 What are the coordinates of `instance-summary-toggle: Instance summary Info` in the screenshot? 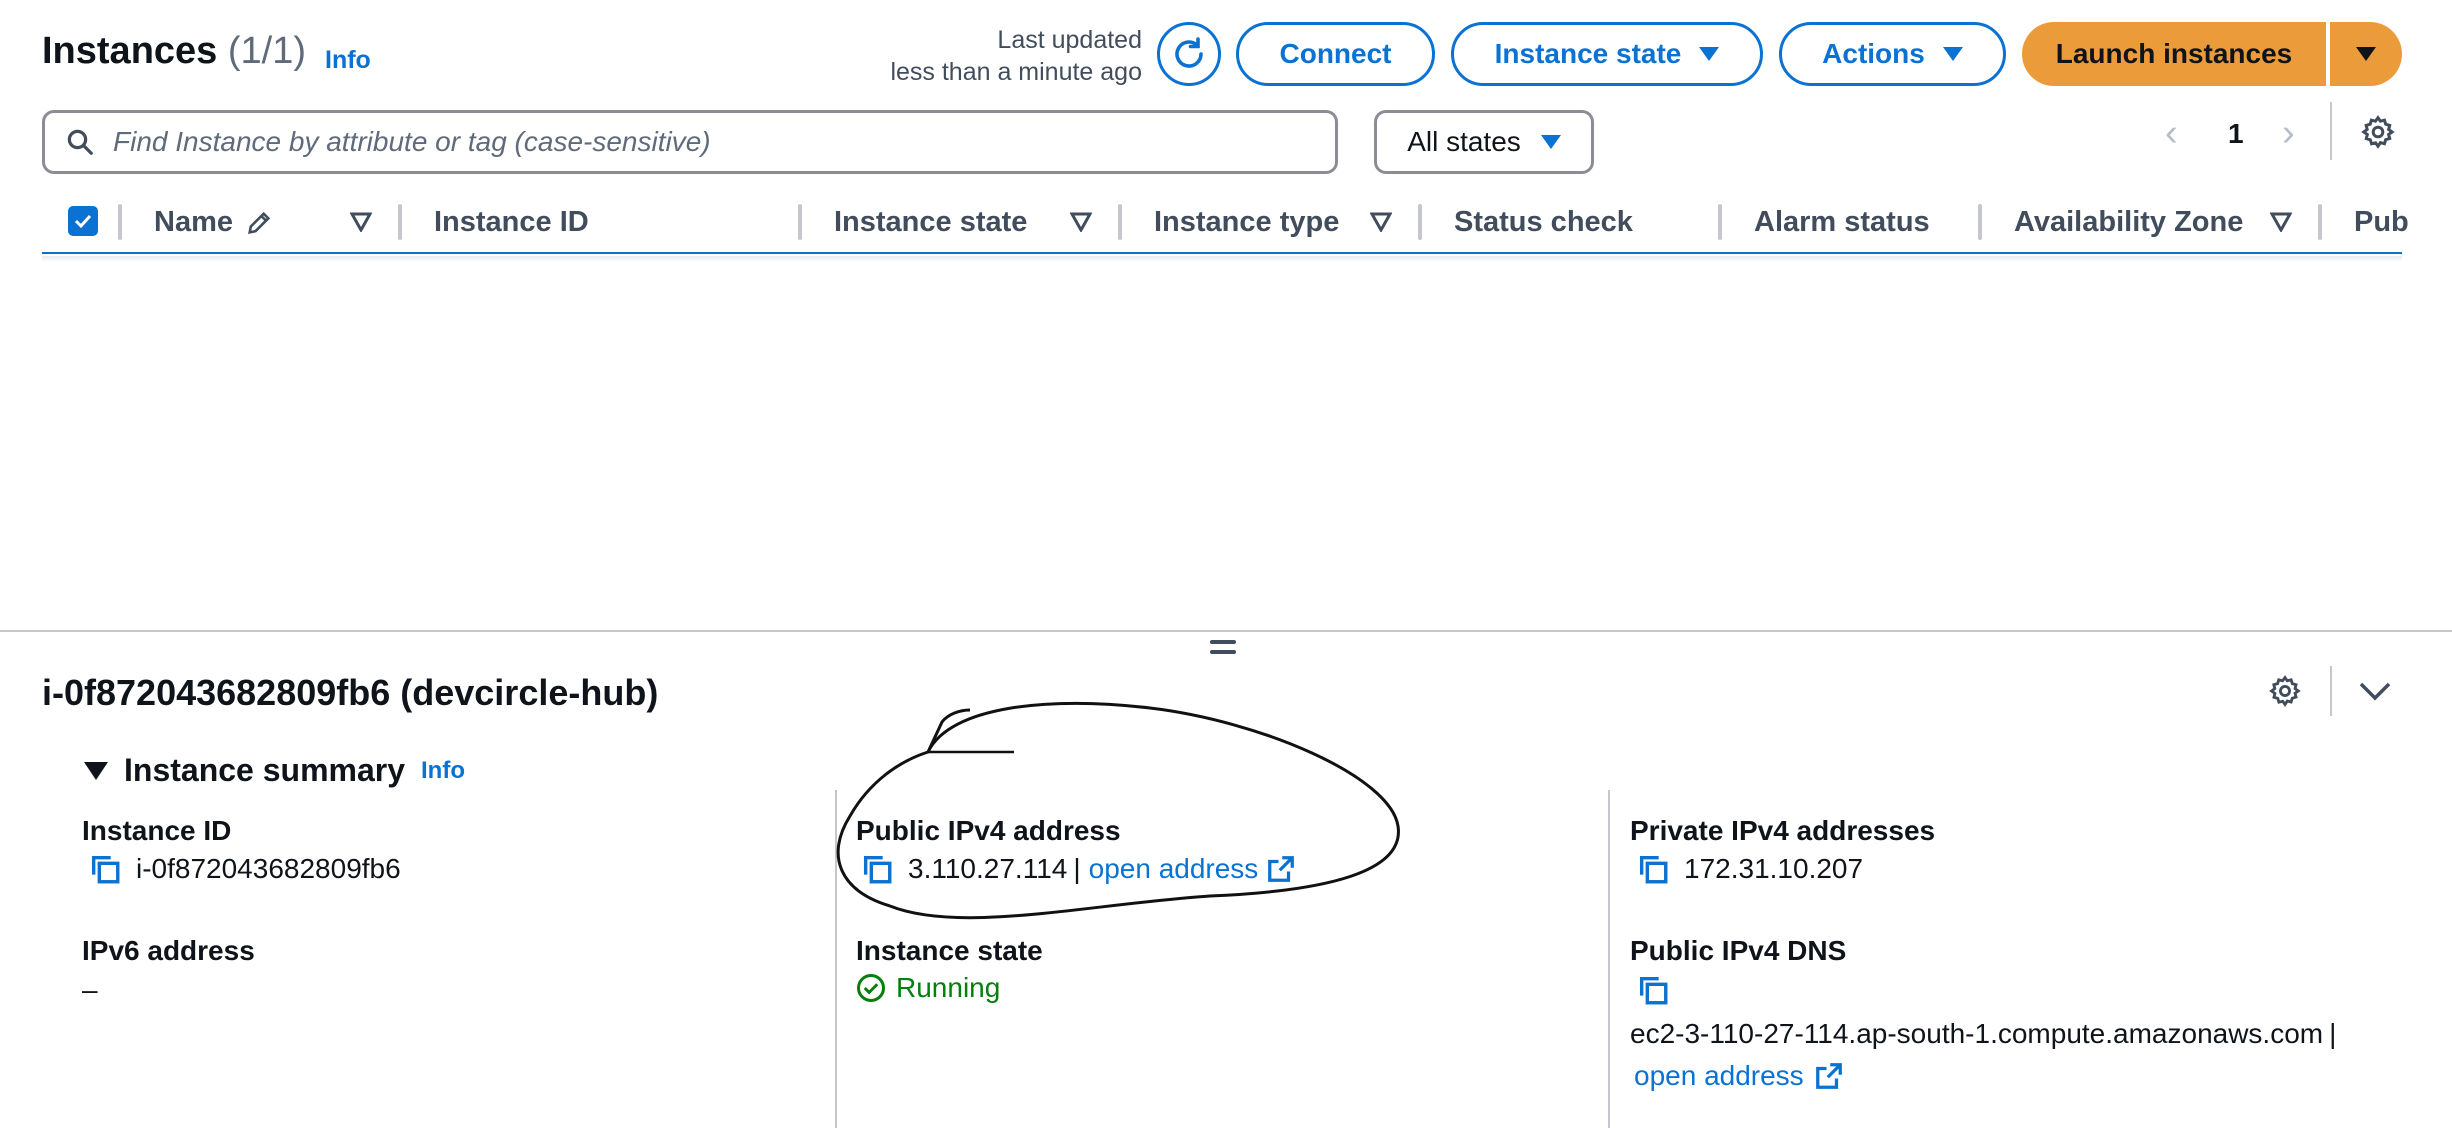 It's located at (274, 770).